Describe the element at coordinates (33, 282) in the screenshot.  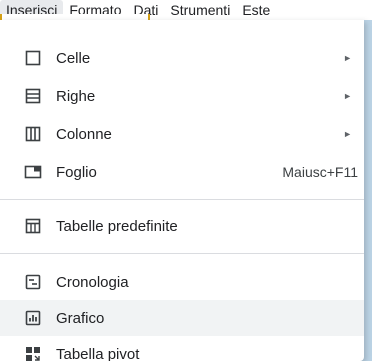
I see `timeline-icon` at that location.